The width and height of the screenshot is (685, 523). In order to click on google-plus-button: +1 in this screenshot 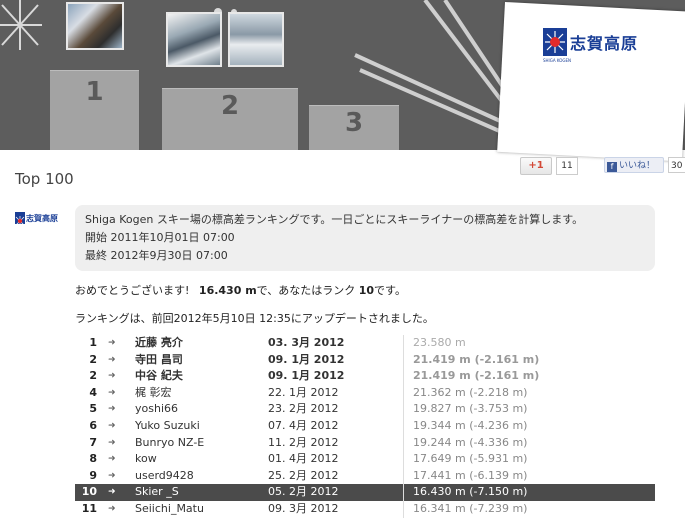, I will do `click(536, 166)`.